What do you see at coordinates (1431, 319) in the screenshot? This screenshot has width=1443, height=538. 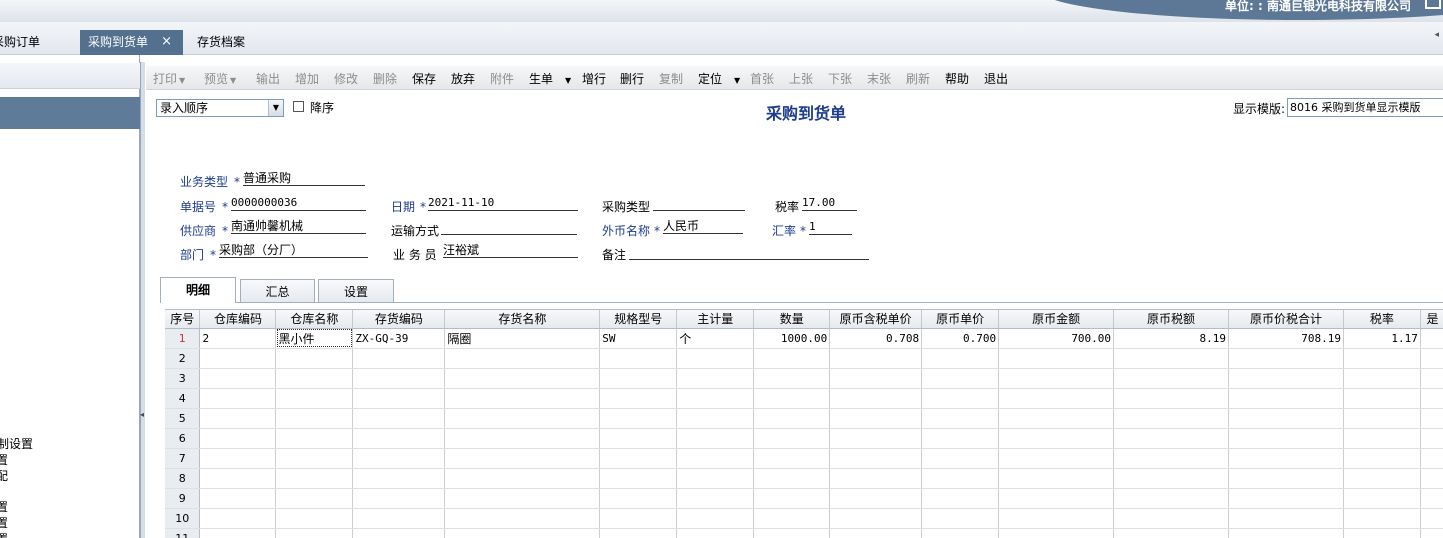 I see `column-header: 是` at bounding box center [1431, 319].